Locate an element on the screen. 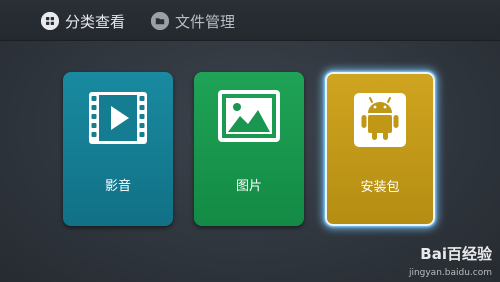 Image resolution: width=500 pixels, height=282 pixels. video-play-icon is located at coordinates (118, 120).